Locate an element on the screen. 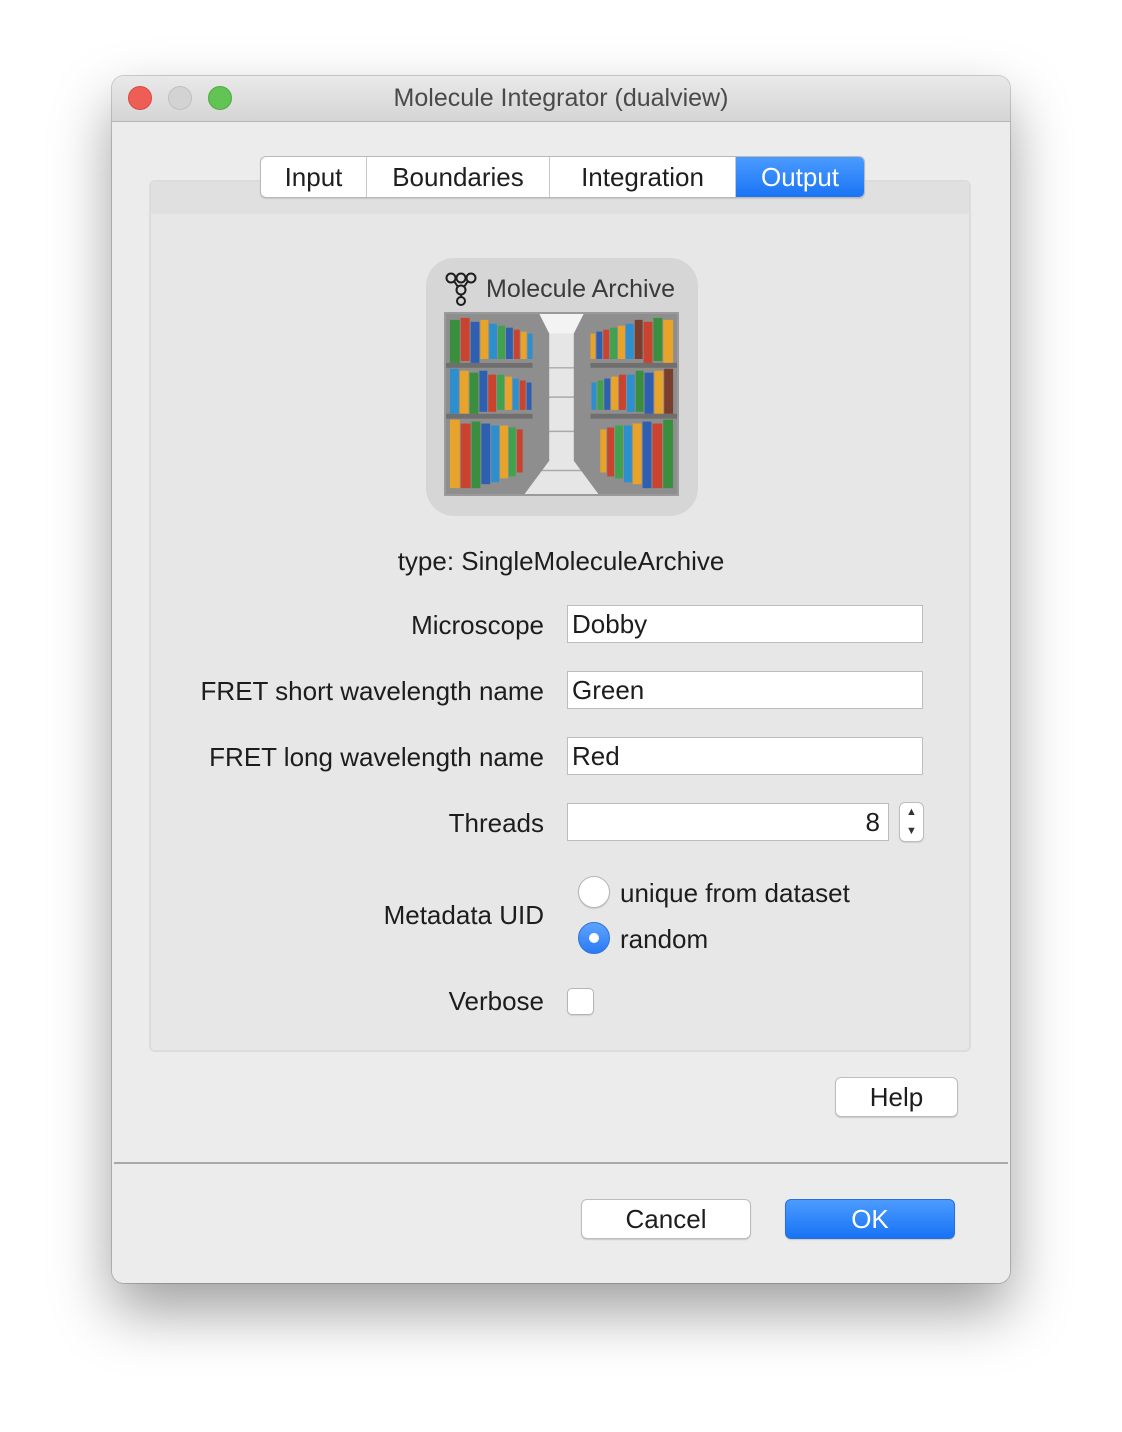 Image resolution: width=1122 pixels, height=1432 pixels. radio-random is located at coordinates (594, 938).